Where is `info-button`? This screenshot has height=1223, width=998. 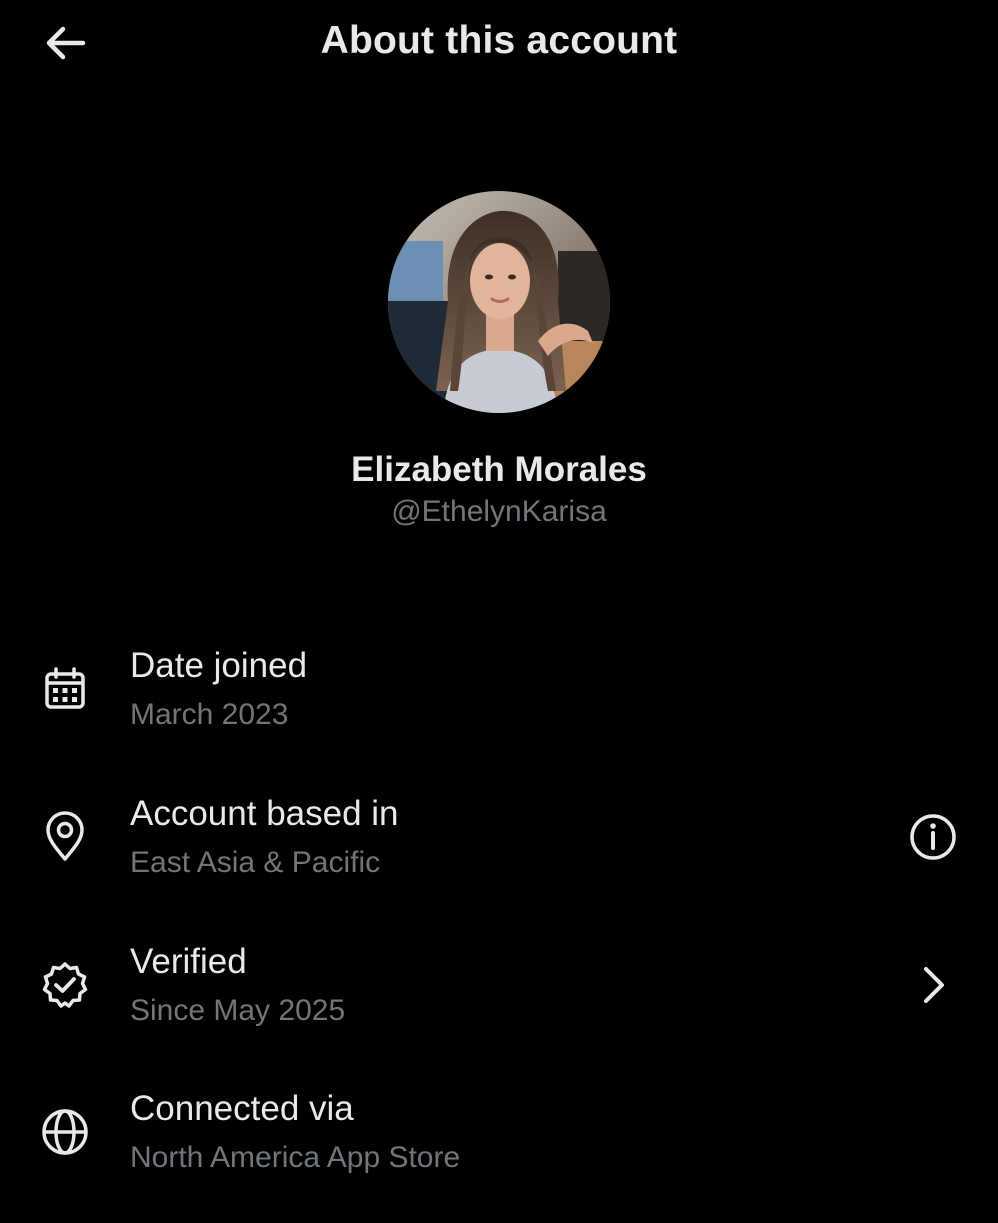 info-button is located at coordinates (933, 837).